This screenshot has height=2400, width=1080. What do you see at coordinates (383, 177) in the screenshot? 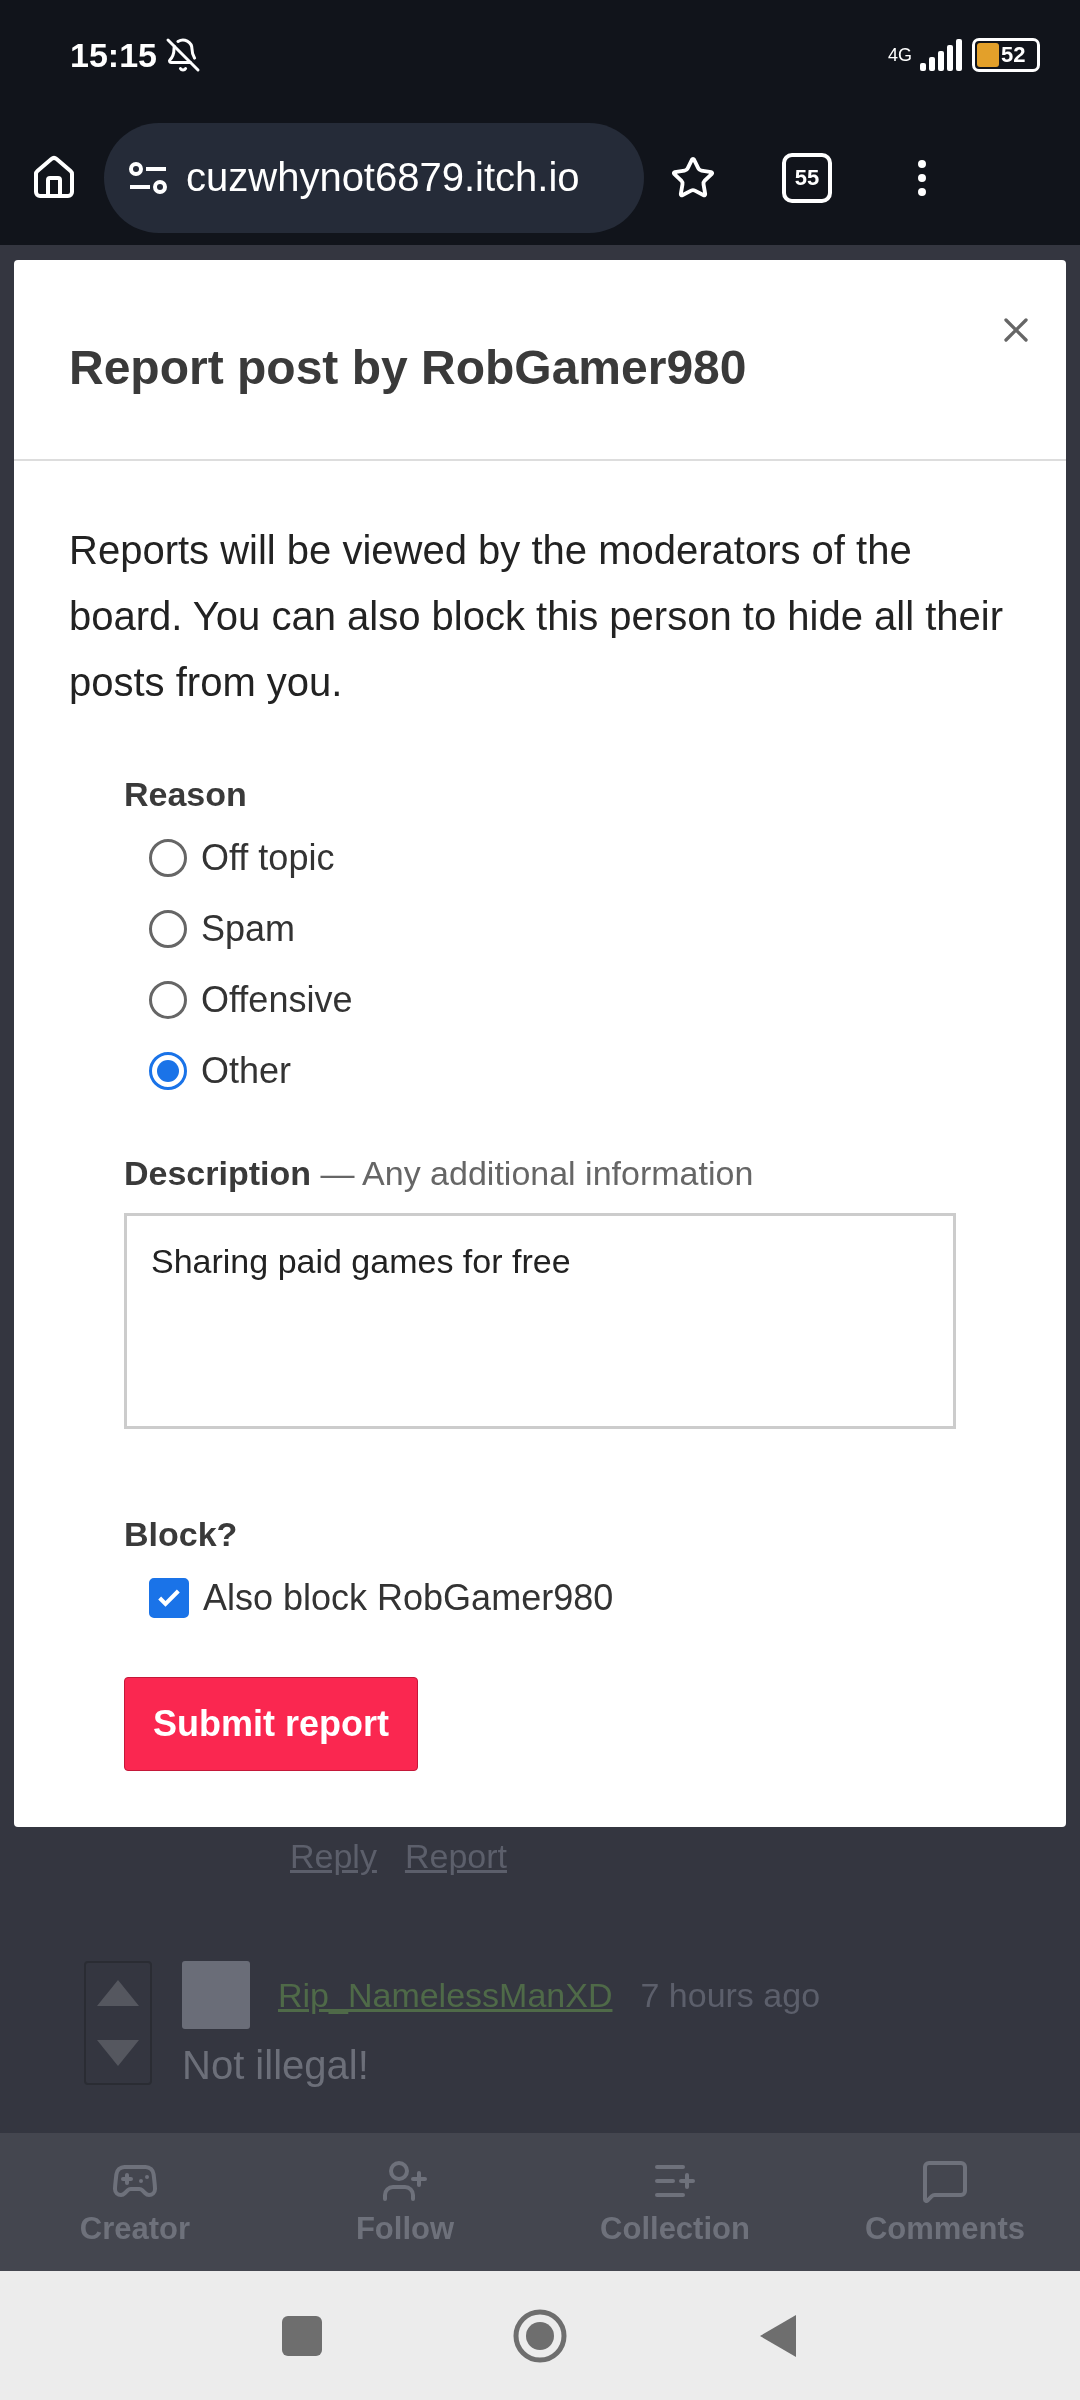
I see `url-text: cuzwhynot6879.itch.io` at bounding box center [383, 177].